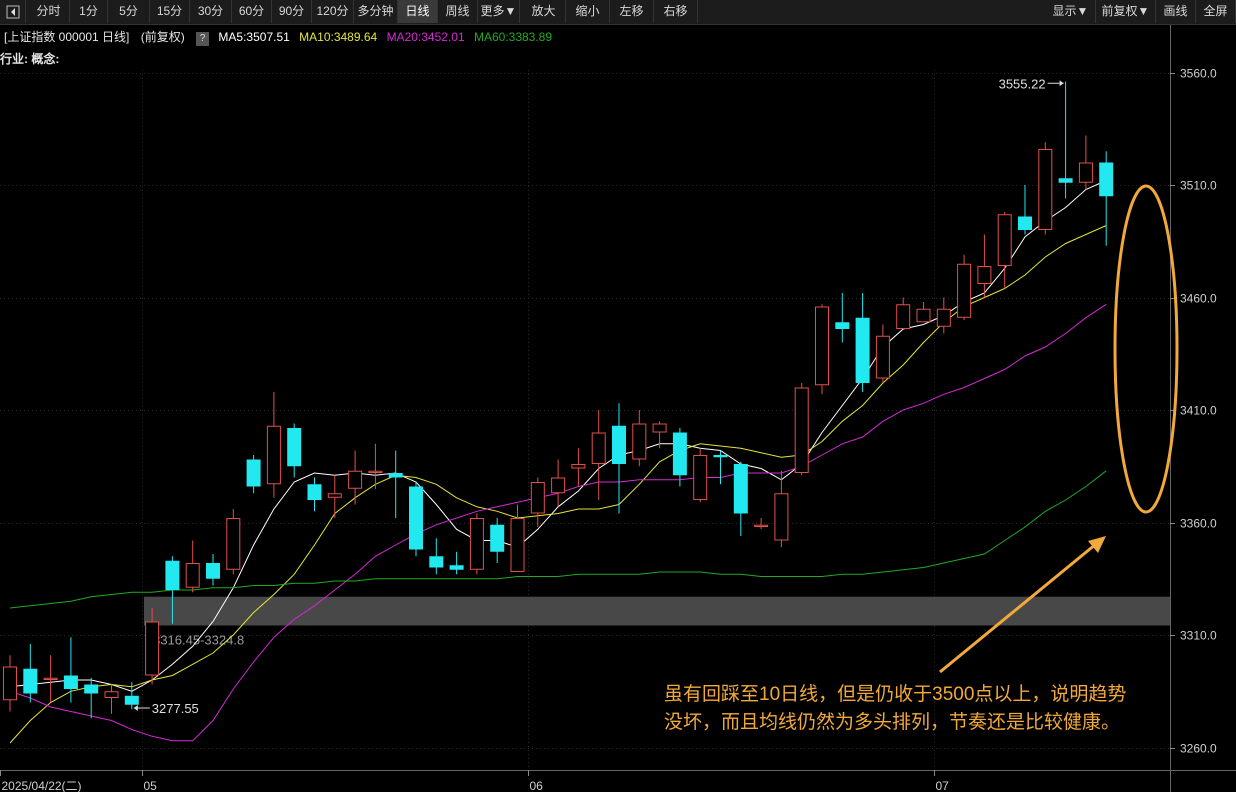  Describe the element at coordinates (1146, 349) in the screenshot. I see `highlight-ellipse` at that location.